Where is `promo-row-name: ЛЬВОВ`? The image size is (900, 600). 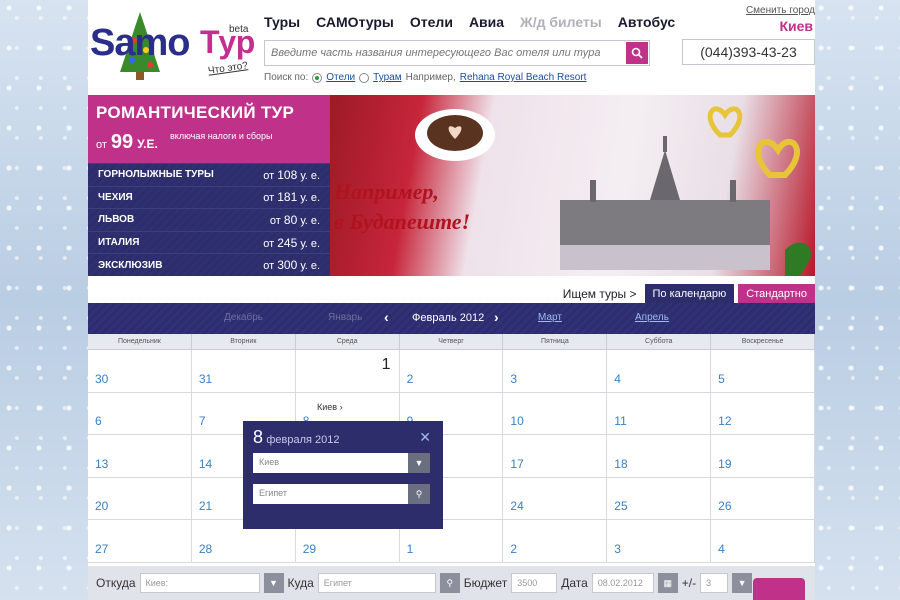
promo-row-name: ЛЬВОВ is located at coordinates (116, 220).